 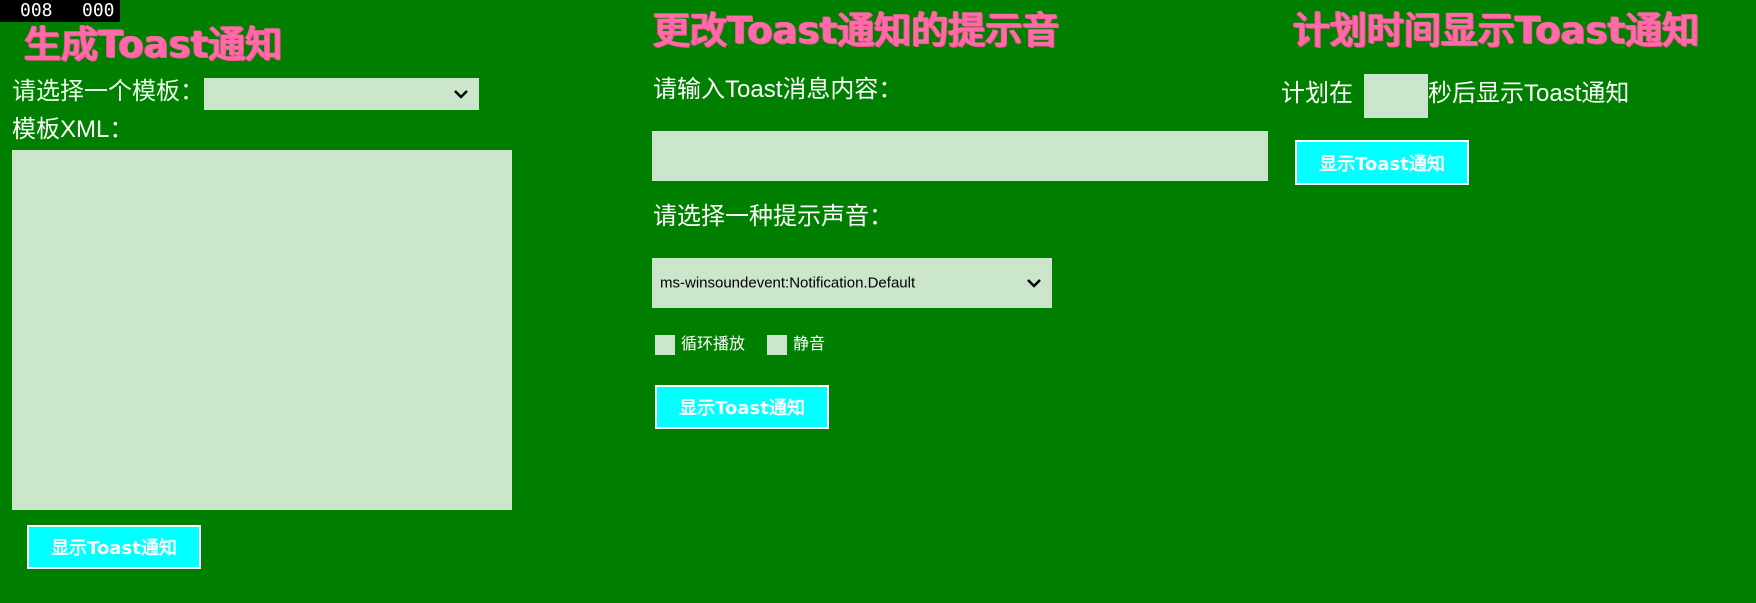 I want to click on section3-title: 计划时间显示Toast通知, so click(x=1496, y=30).